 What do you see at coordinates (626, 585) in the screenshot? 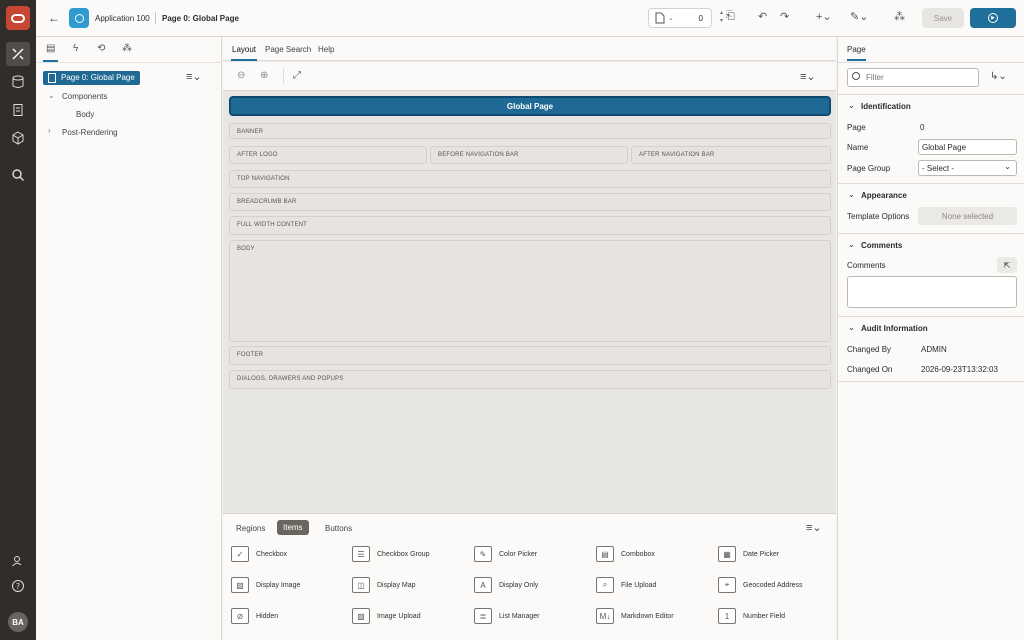
I see `gallery-item-file-upload: ⌕ File Upload` at bounding box center [626, 585].